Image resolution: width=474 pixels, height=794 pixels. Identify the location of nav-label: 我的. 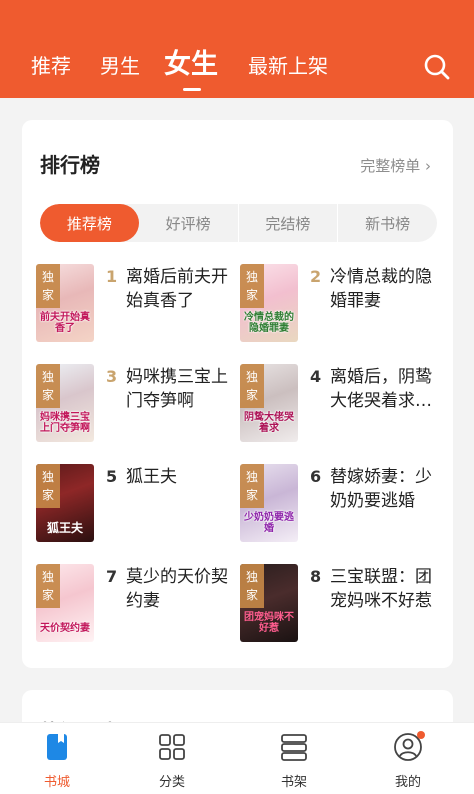
(407, 782).